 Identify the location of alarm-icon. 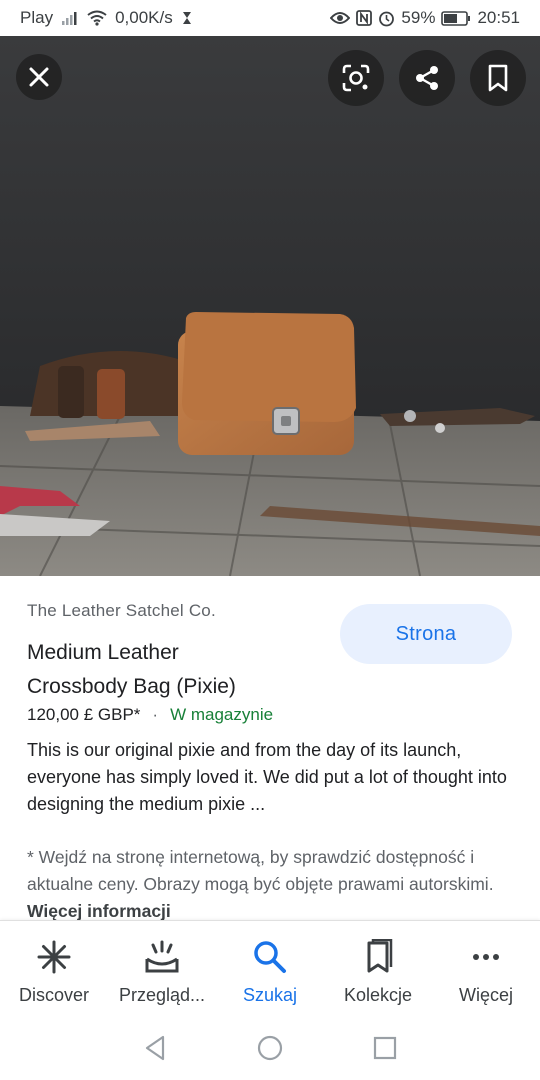
(386, 18).